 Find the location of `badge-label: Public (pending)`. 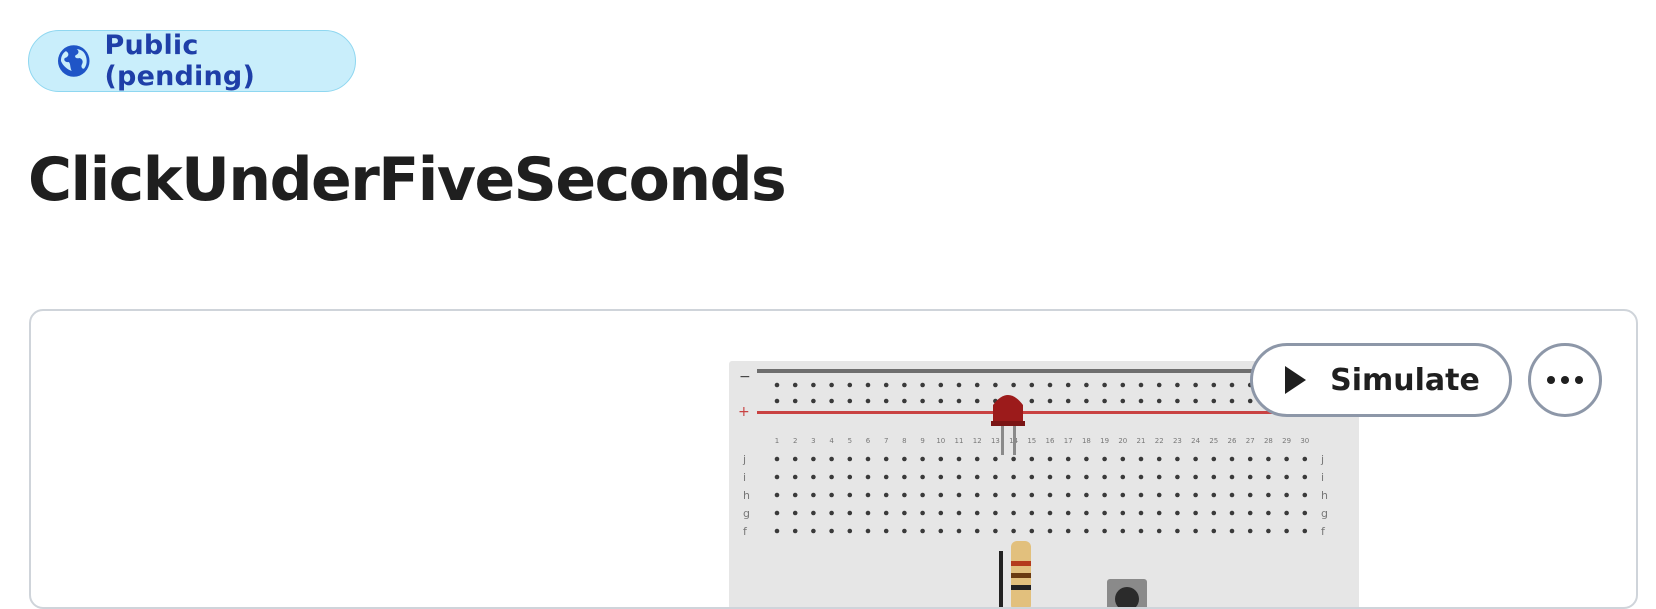

badge-label: Public (pending) is located at coordinates (179, 61).